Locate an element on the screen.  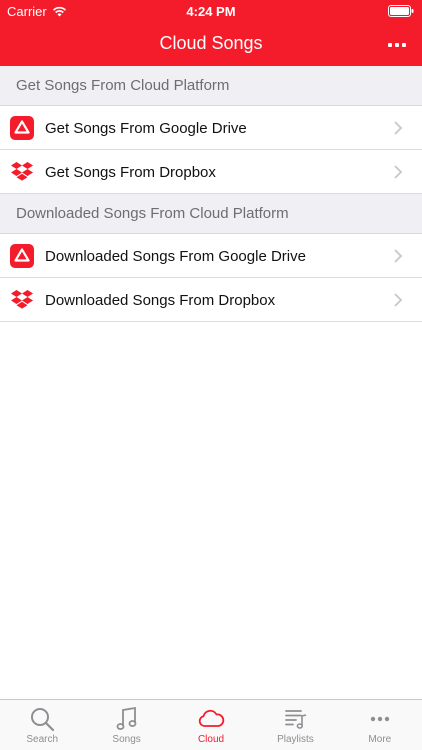
downloaded-dropbox-row: Downloaded Songs From Dropbox is located at coordinates (211, 300).